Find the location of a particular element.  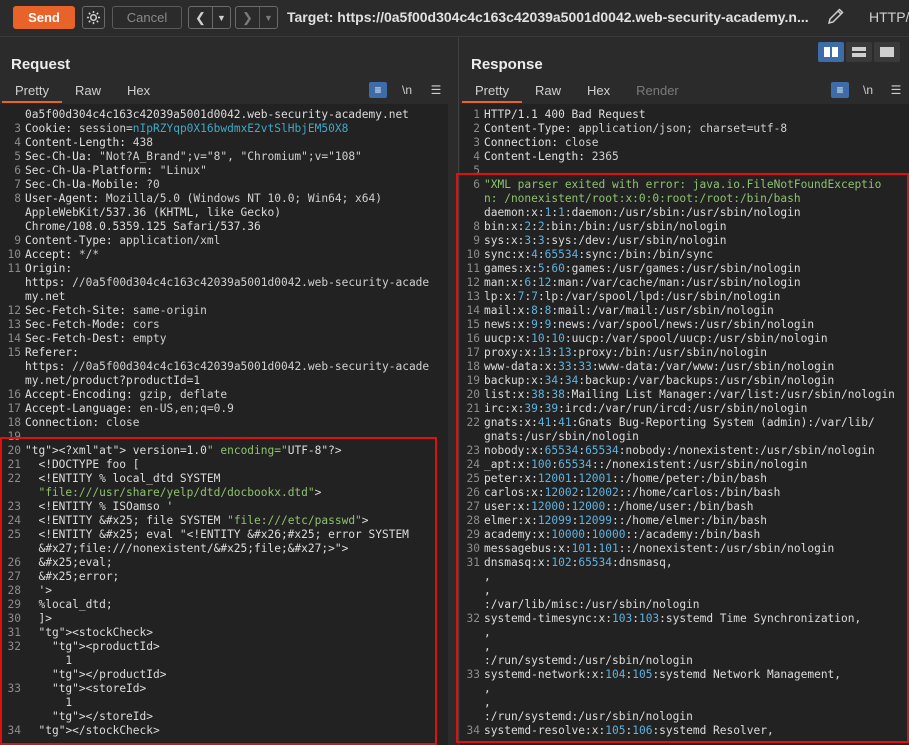

line-number: 27 is located at coordinates (473, 506).